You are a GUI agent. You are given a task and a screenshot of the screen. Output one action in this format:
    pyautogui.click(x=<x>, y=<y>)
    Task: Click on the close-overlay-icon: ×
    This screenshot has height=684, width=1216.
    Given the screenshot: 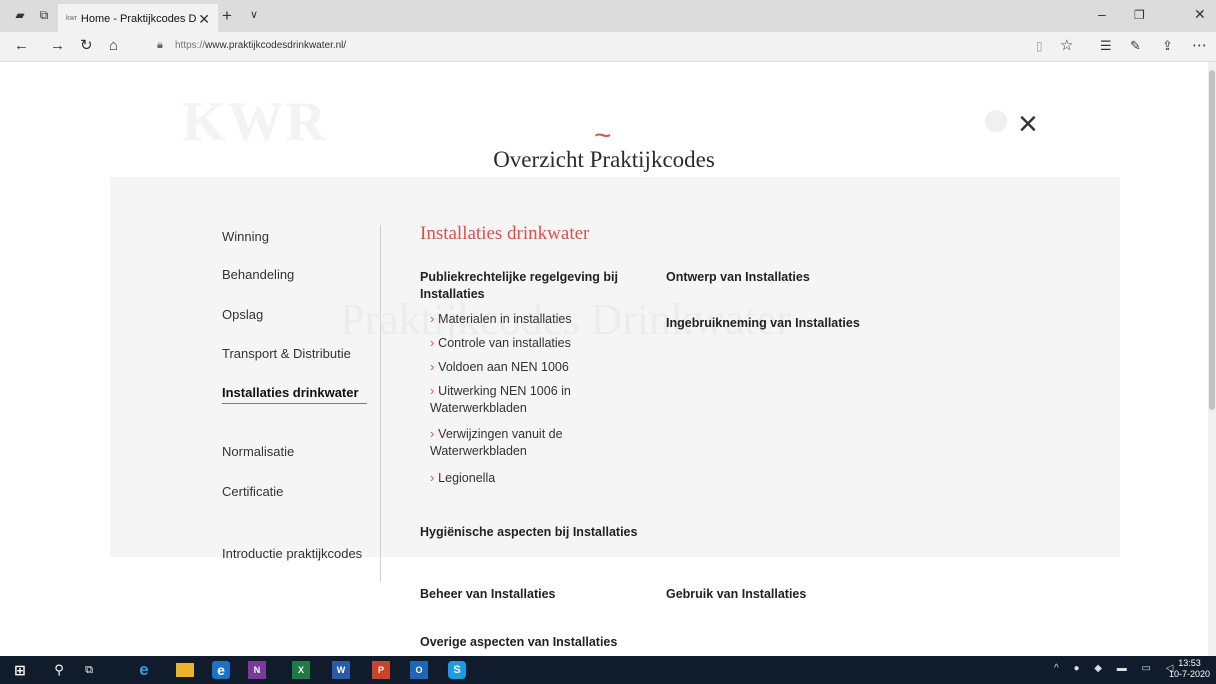 What is the action you would take?
    pyautogui.click(x=1028, y=124)
    